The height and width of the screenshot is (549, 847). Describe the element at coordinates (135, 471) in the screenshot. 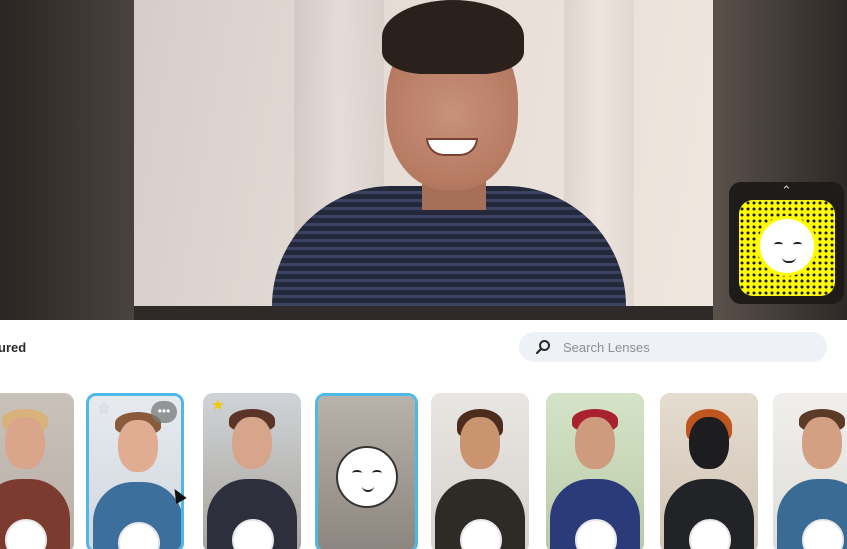

I see `lens-tile-big-mouth: ☆ •••` at that location.